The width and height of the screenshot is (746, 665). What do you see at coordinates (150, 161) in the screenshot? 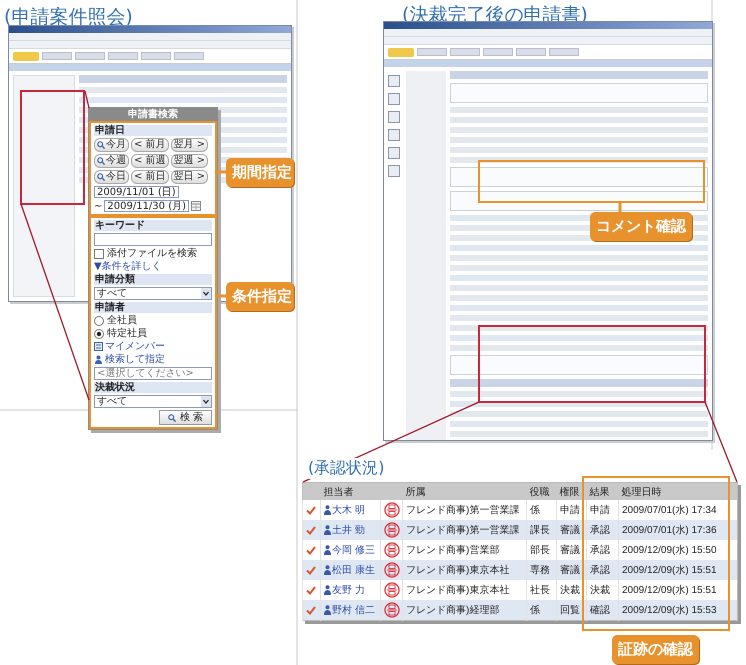
I see `previous-period-button: < 前週` at bounding box center [150, 161].